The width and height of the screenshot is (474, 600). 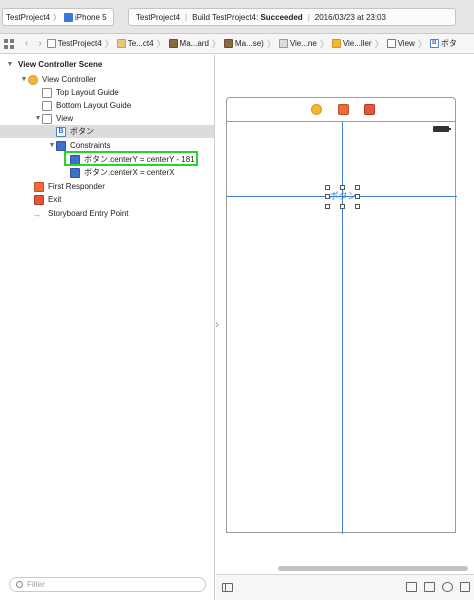 What do you see at coordinates (47, 92) in the screenshot?
I see `layout-guide-icon` at bounding box center [47, 92].